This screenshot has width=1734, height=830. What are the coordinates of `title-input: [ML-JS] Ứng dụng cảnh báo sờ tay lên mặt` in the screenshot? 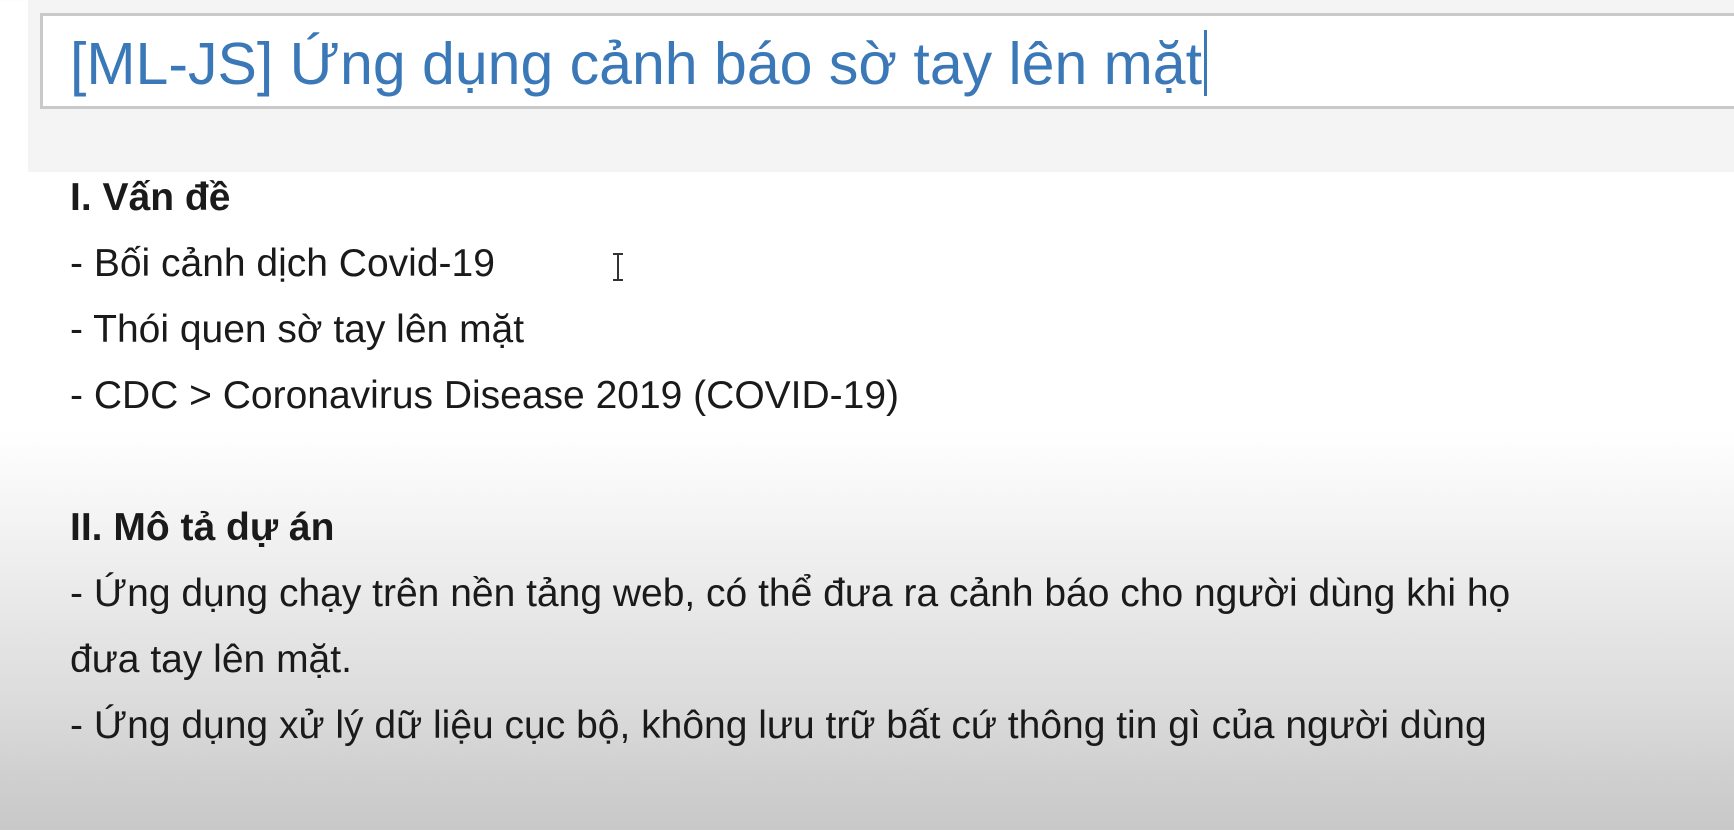 It's located at (887, 61).